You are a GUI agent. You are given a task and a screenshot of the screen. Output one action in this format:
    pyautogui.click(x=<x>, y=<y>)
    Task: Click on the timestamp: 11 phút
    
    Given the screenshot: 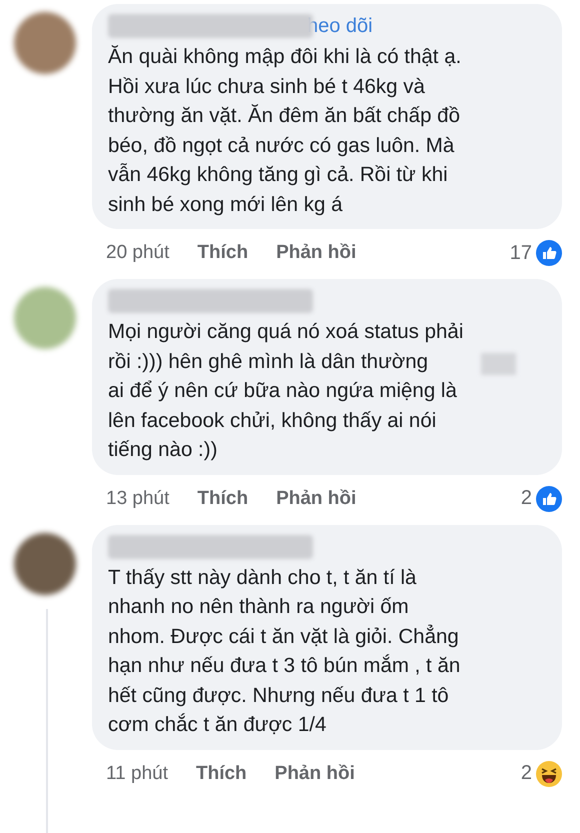 What is the action you would take?
    pyautogui.click(x=137, y=773)
    